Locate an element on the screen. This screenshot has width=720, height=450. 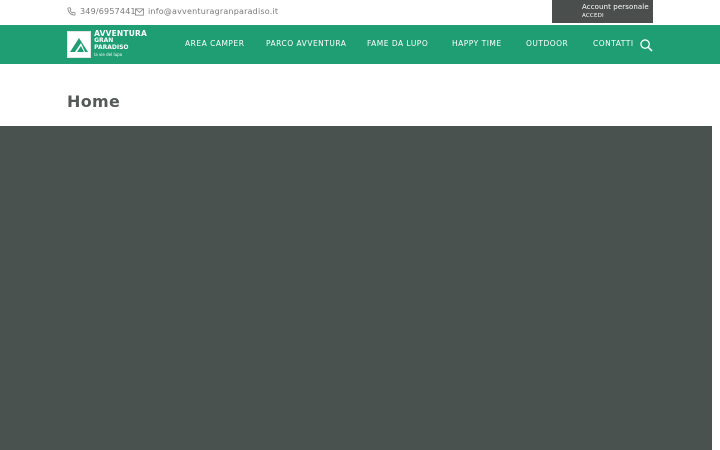
search-icon is located at coordinates (646, 45).